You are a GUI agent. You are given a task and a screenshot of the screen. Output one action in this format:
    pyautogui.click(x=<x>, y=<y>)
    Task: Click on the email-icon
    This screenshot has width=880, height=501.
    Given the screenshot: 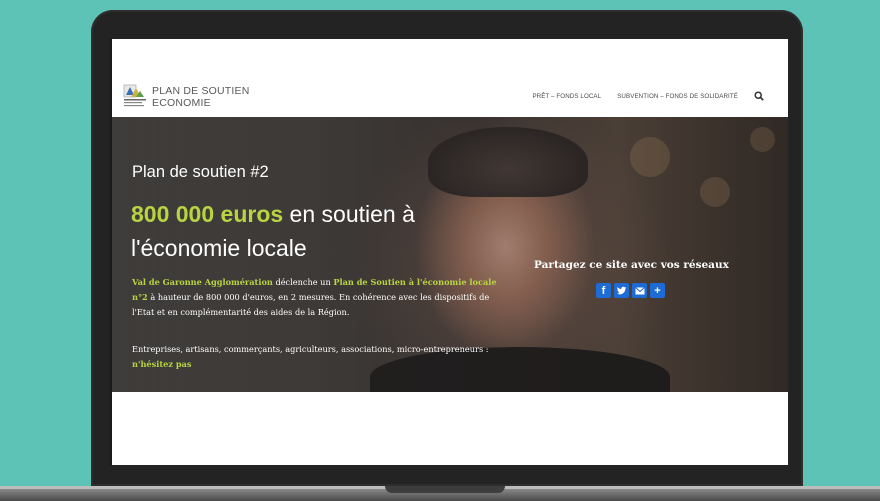 What is the action you would take?
    pyautogui.click(x=639, y=290)
    